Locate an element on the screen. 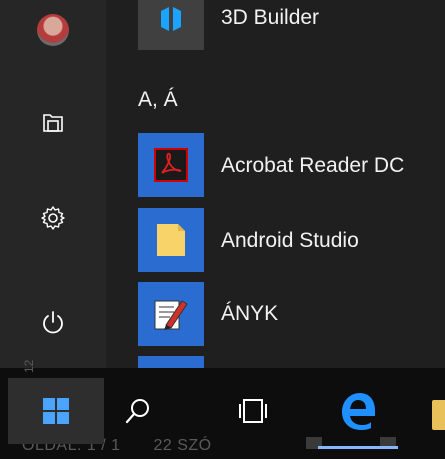 The width and height of the screenshot is (445, 459). edge-button is located at coordinates (358, 411).